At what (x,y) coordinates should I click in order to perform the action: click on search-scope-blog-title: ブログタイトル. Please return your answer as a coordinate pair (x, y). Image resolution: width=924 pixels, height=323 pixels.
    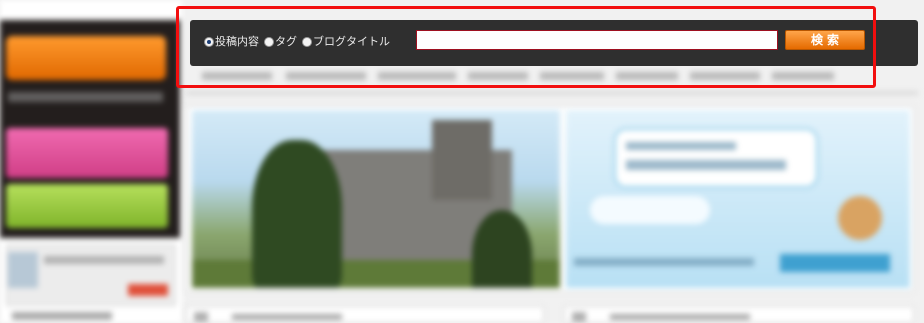
    Looking at the image, I should click on (347, 42).